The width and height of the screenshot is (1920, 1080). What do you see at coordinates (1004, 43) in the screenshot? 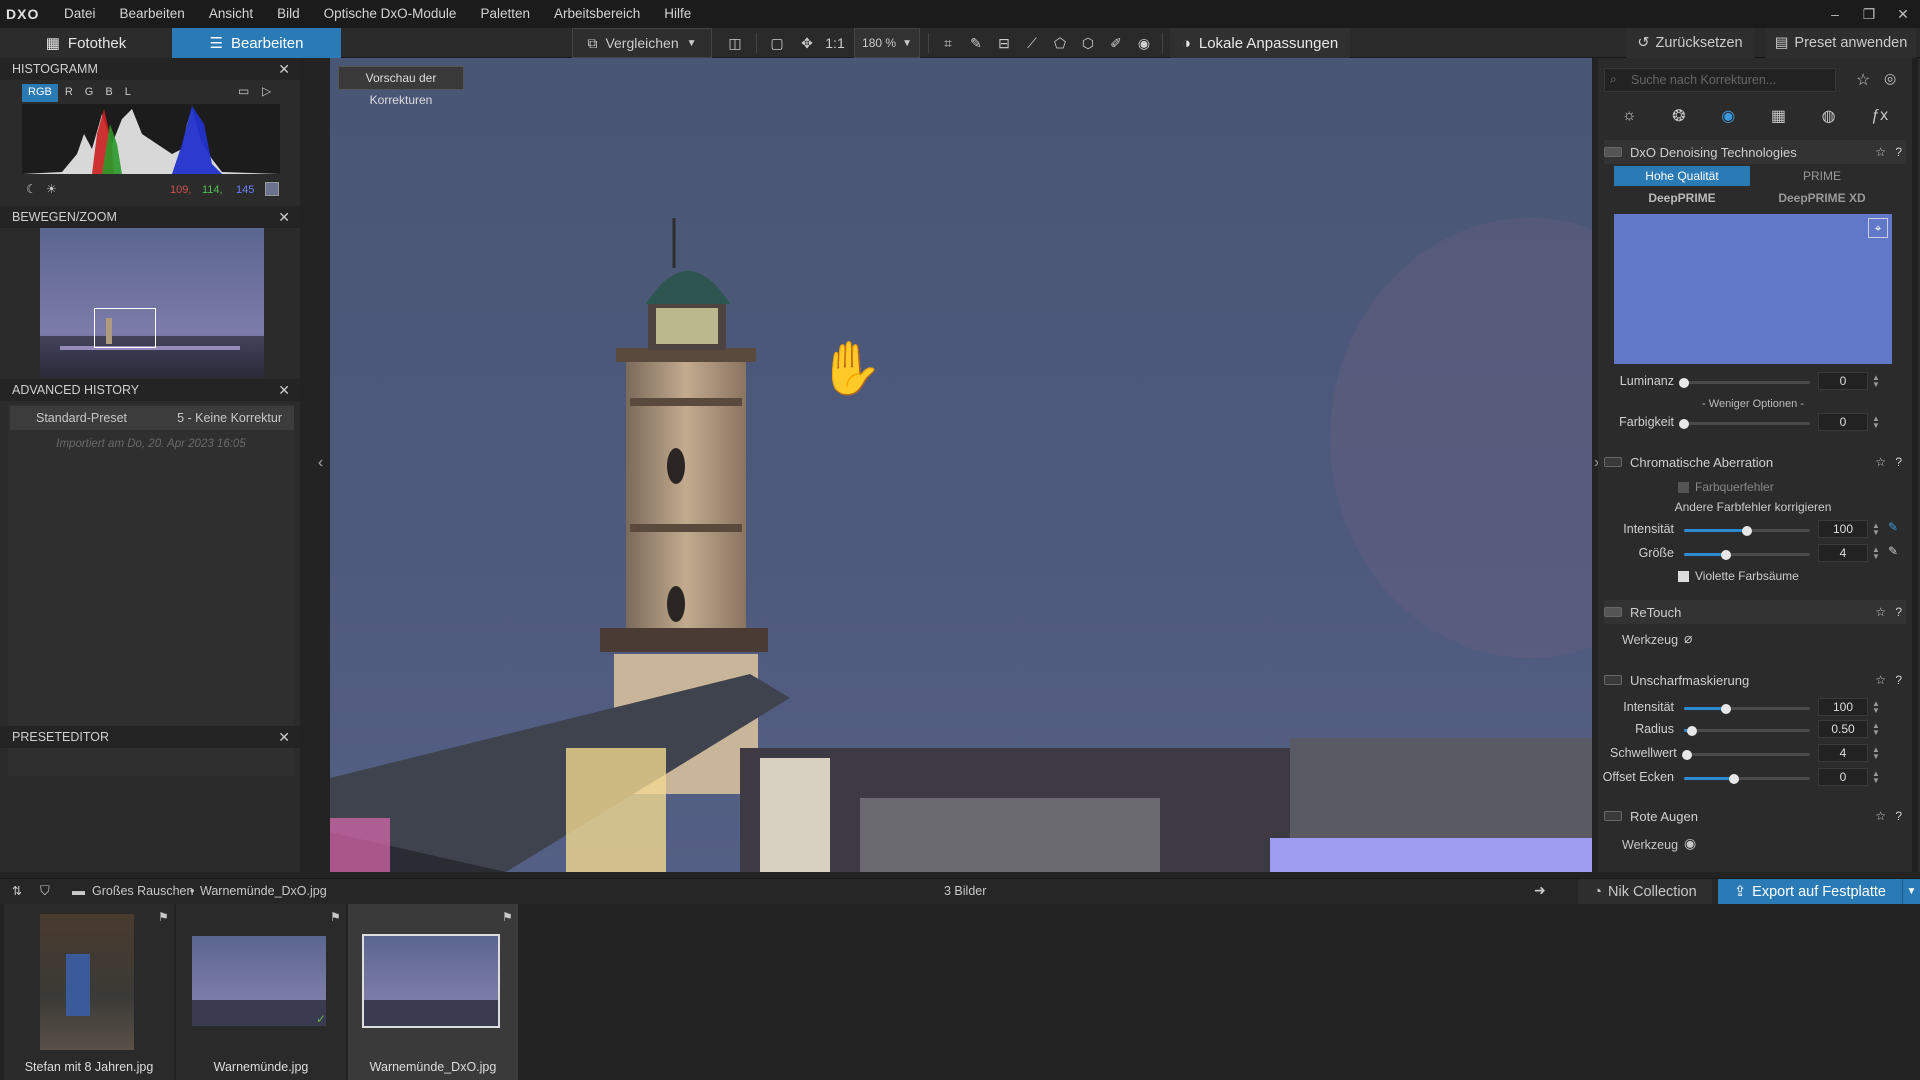
I see `horizon-icon: ⊟` at bounding box center [1004, 43].